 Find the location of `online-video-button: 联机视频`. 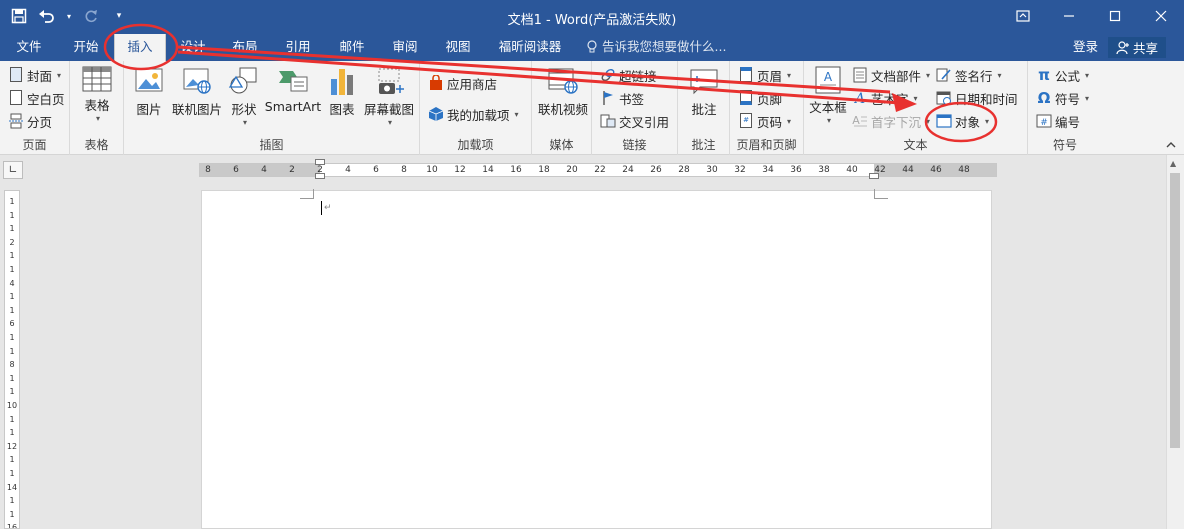

online-video-button: 联机视频 is located at coordinates (563, 91).